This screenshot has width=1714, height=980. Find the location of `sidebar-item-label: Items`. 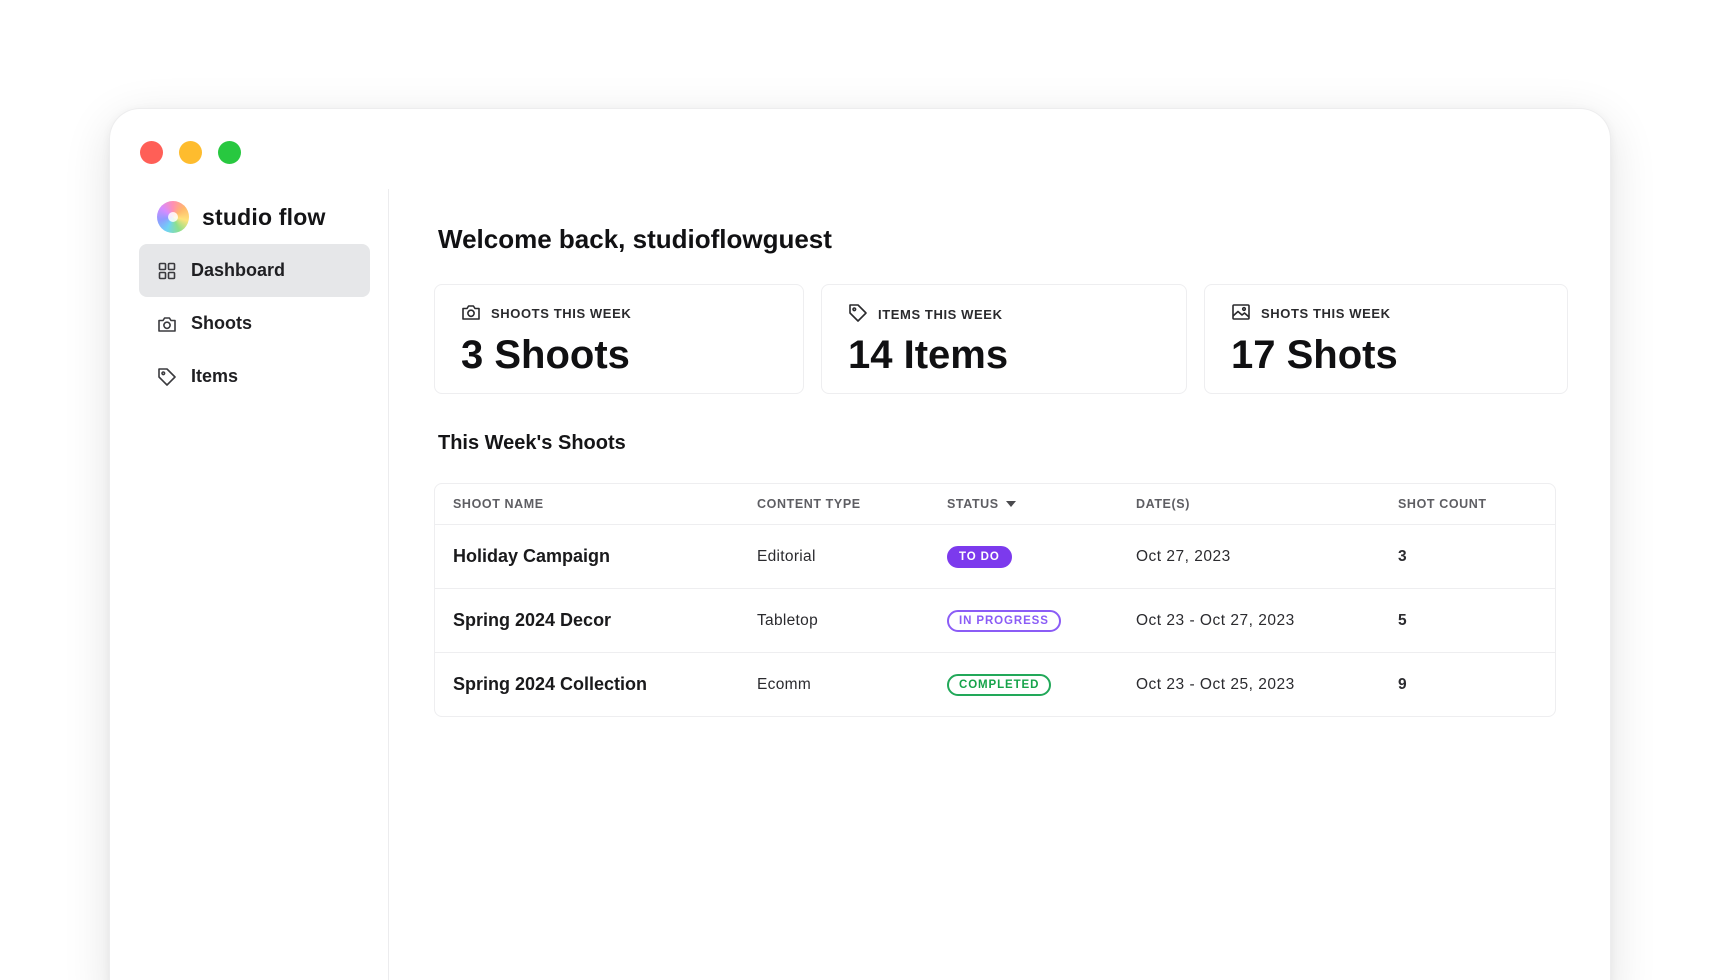

sidebar-item-label: Items is located at coordinates (215, 376).